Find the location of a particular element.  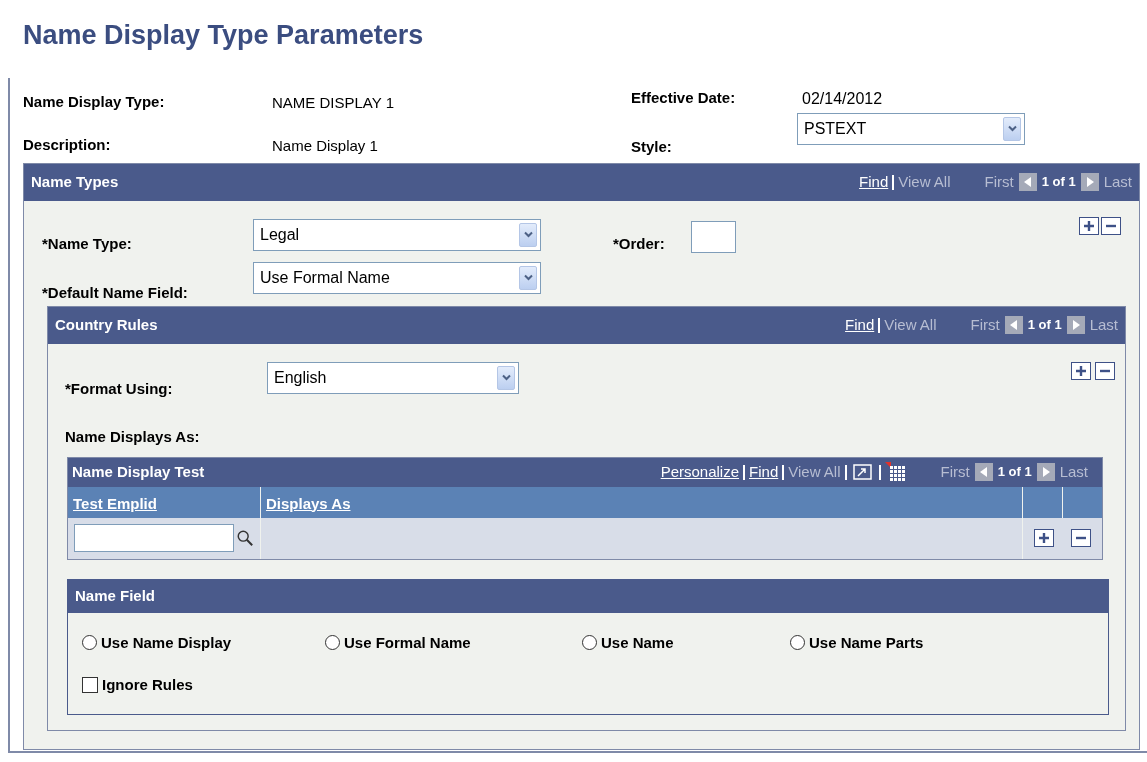

grid-title: Name Display Test is located at coordinates (138, 471).